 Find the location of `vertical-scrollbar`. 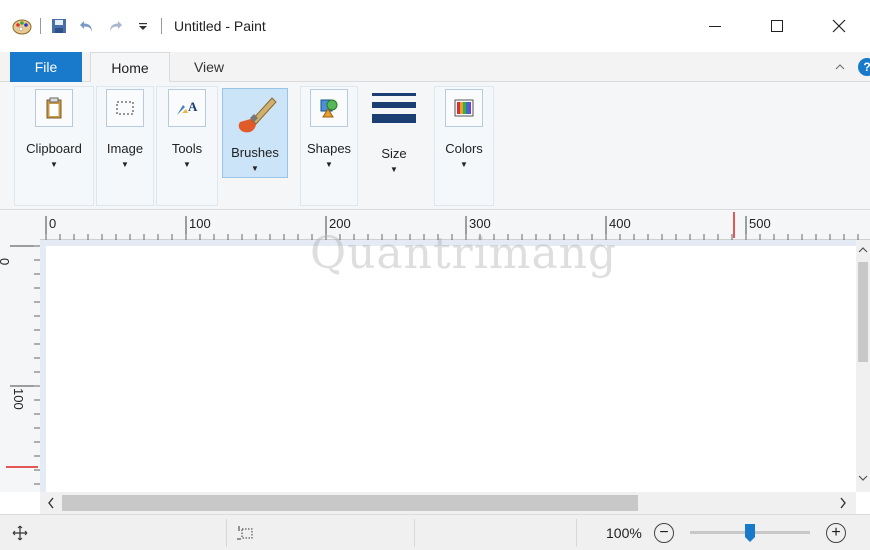

vertical-scrollbar is located at coordinates (863, 366).